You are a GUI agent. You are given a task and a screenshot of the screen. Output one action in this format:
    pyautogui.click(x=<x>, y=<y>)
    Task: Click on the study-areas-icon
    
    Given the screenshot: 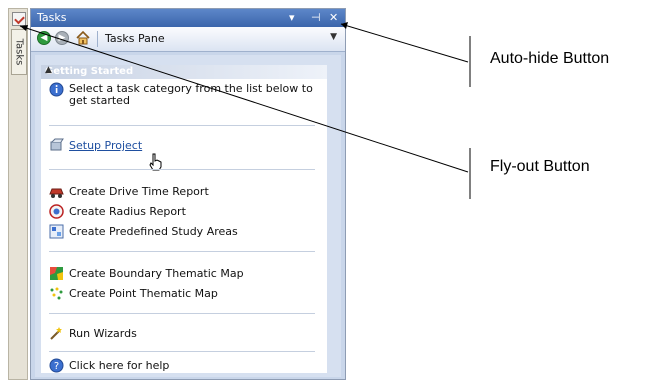 What is the action you would take?
    pyautogui.click(x=56, y=231)
    